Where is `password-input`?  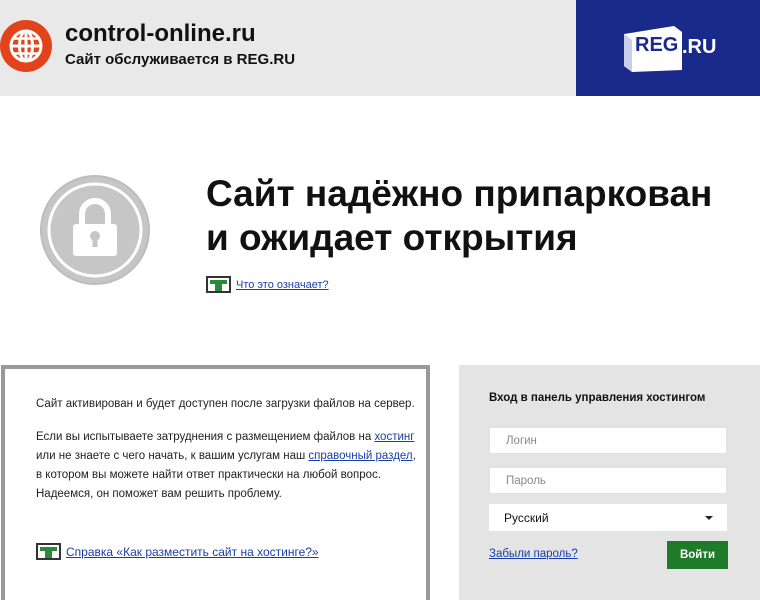 password-input is located at coordinates (608, 480).